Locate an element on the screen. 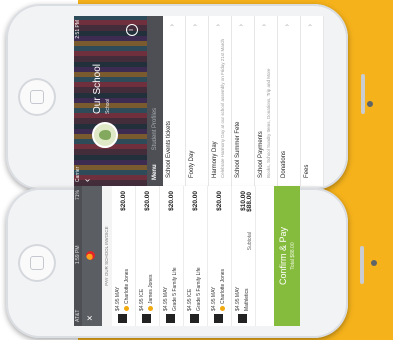 This screenshot has width=393, height=340. menu-tab: Menu is located at coordinates (155, 172).